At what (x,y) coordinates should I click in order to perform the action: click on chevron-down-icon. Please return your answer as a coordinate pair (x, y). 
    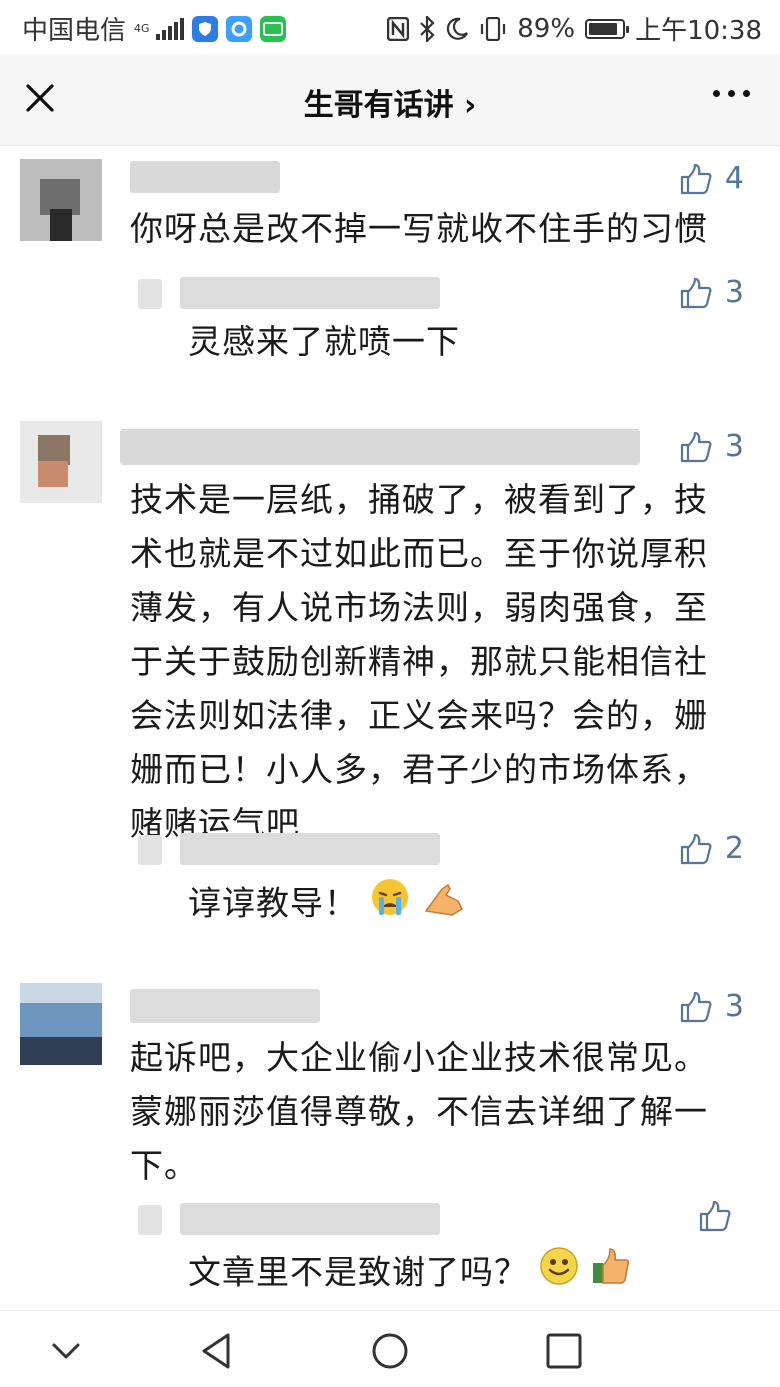
    Looking at the image, I should click on (66, 1351).